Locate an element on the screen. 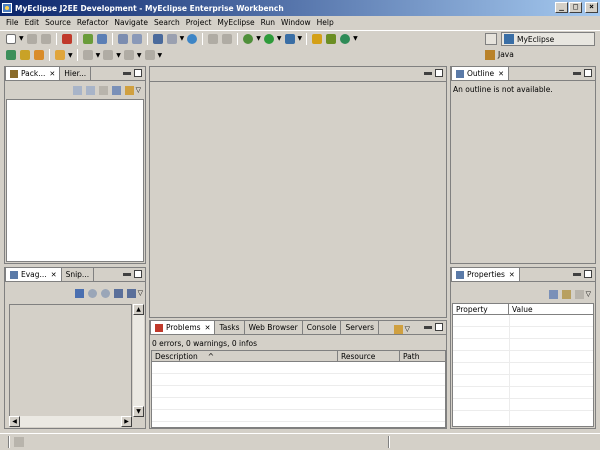 The width and height of the screenshot is (600, 450). external-tools-icon is located at coordinates (289, 38).